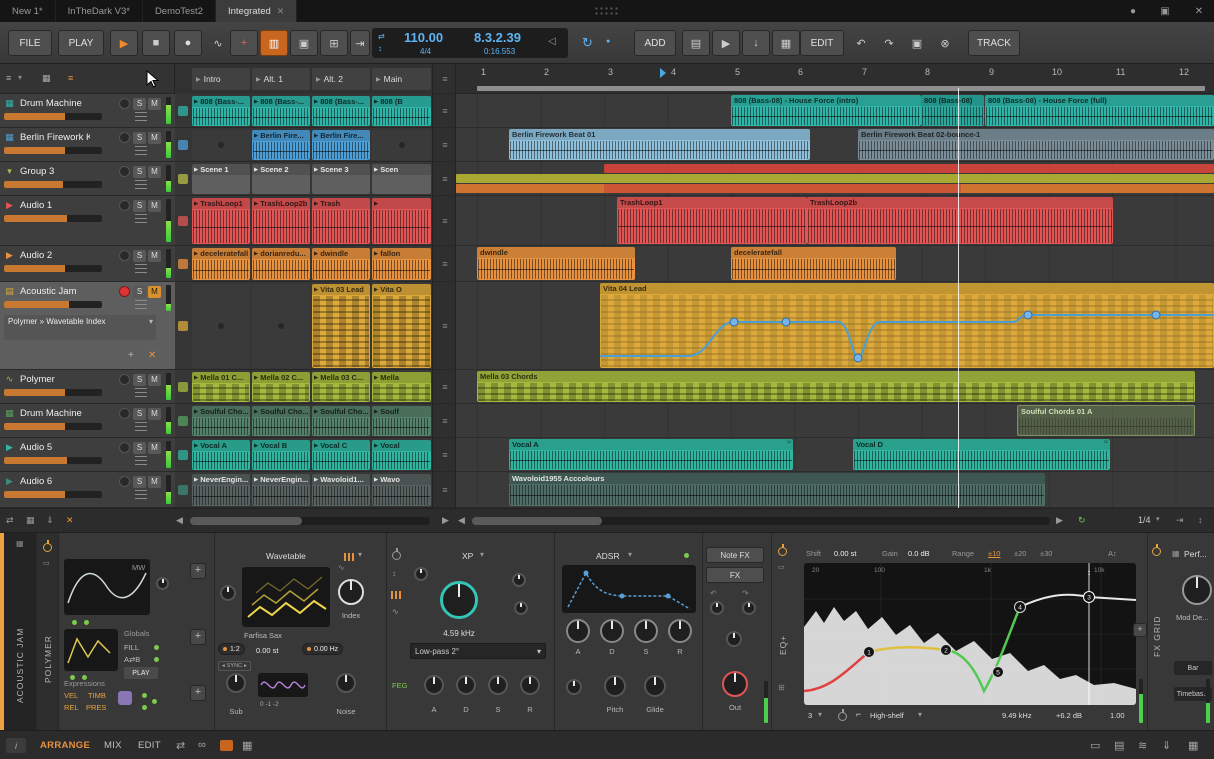 This screenshot has height=759, width=1214. Describe the element at coordinates (395, 611) in the screenshot. I see `filter-env-icon: ∿` at that location.